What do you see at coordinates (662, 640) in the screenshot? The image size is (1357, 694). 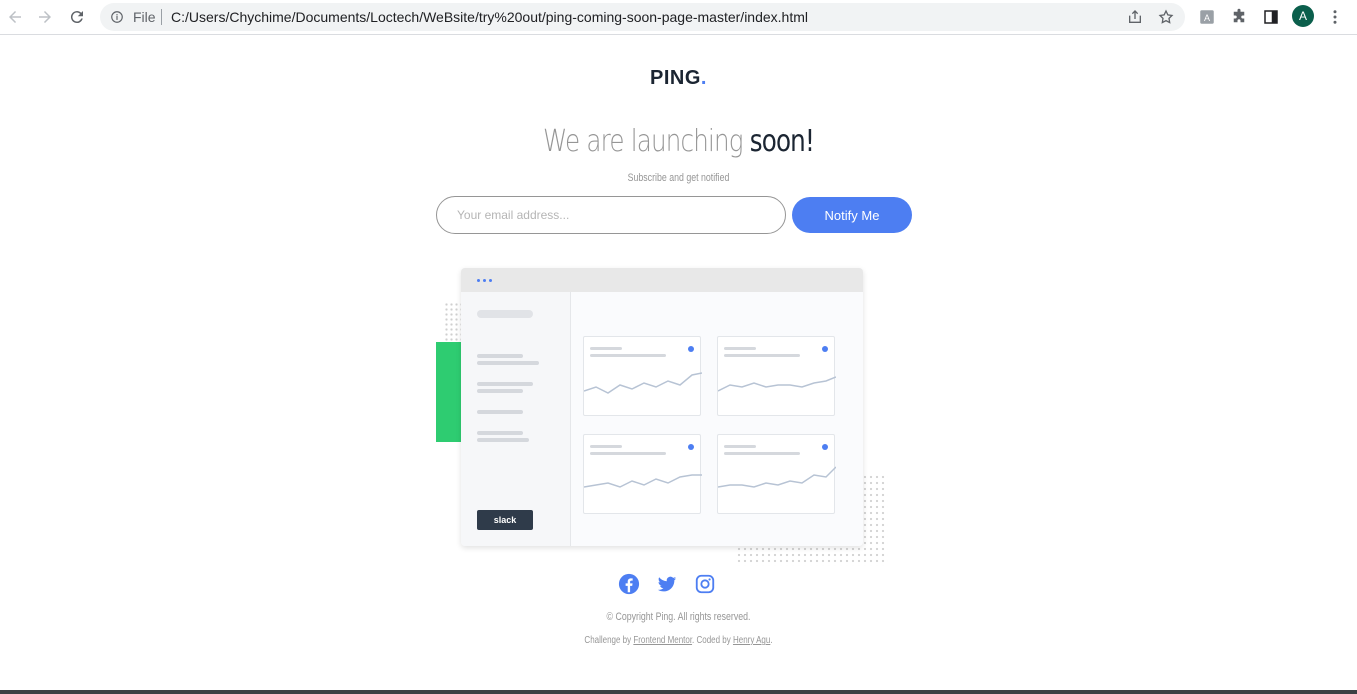 I see `frontend-mentor-link: Frontend Mentor` at bounding box center [662, 640].